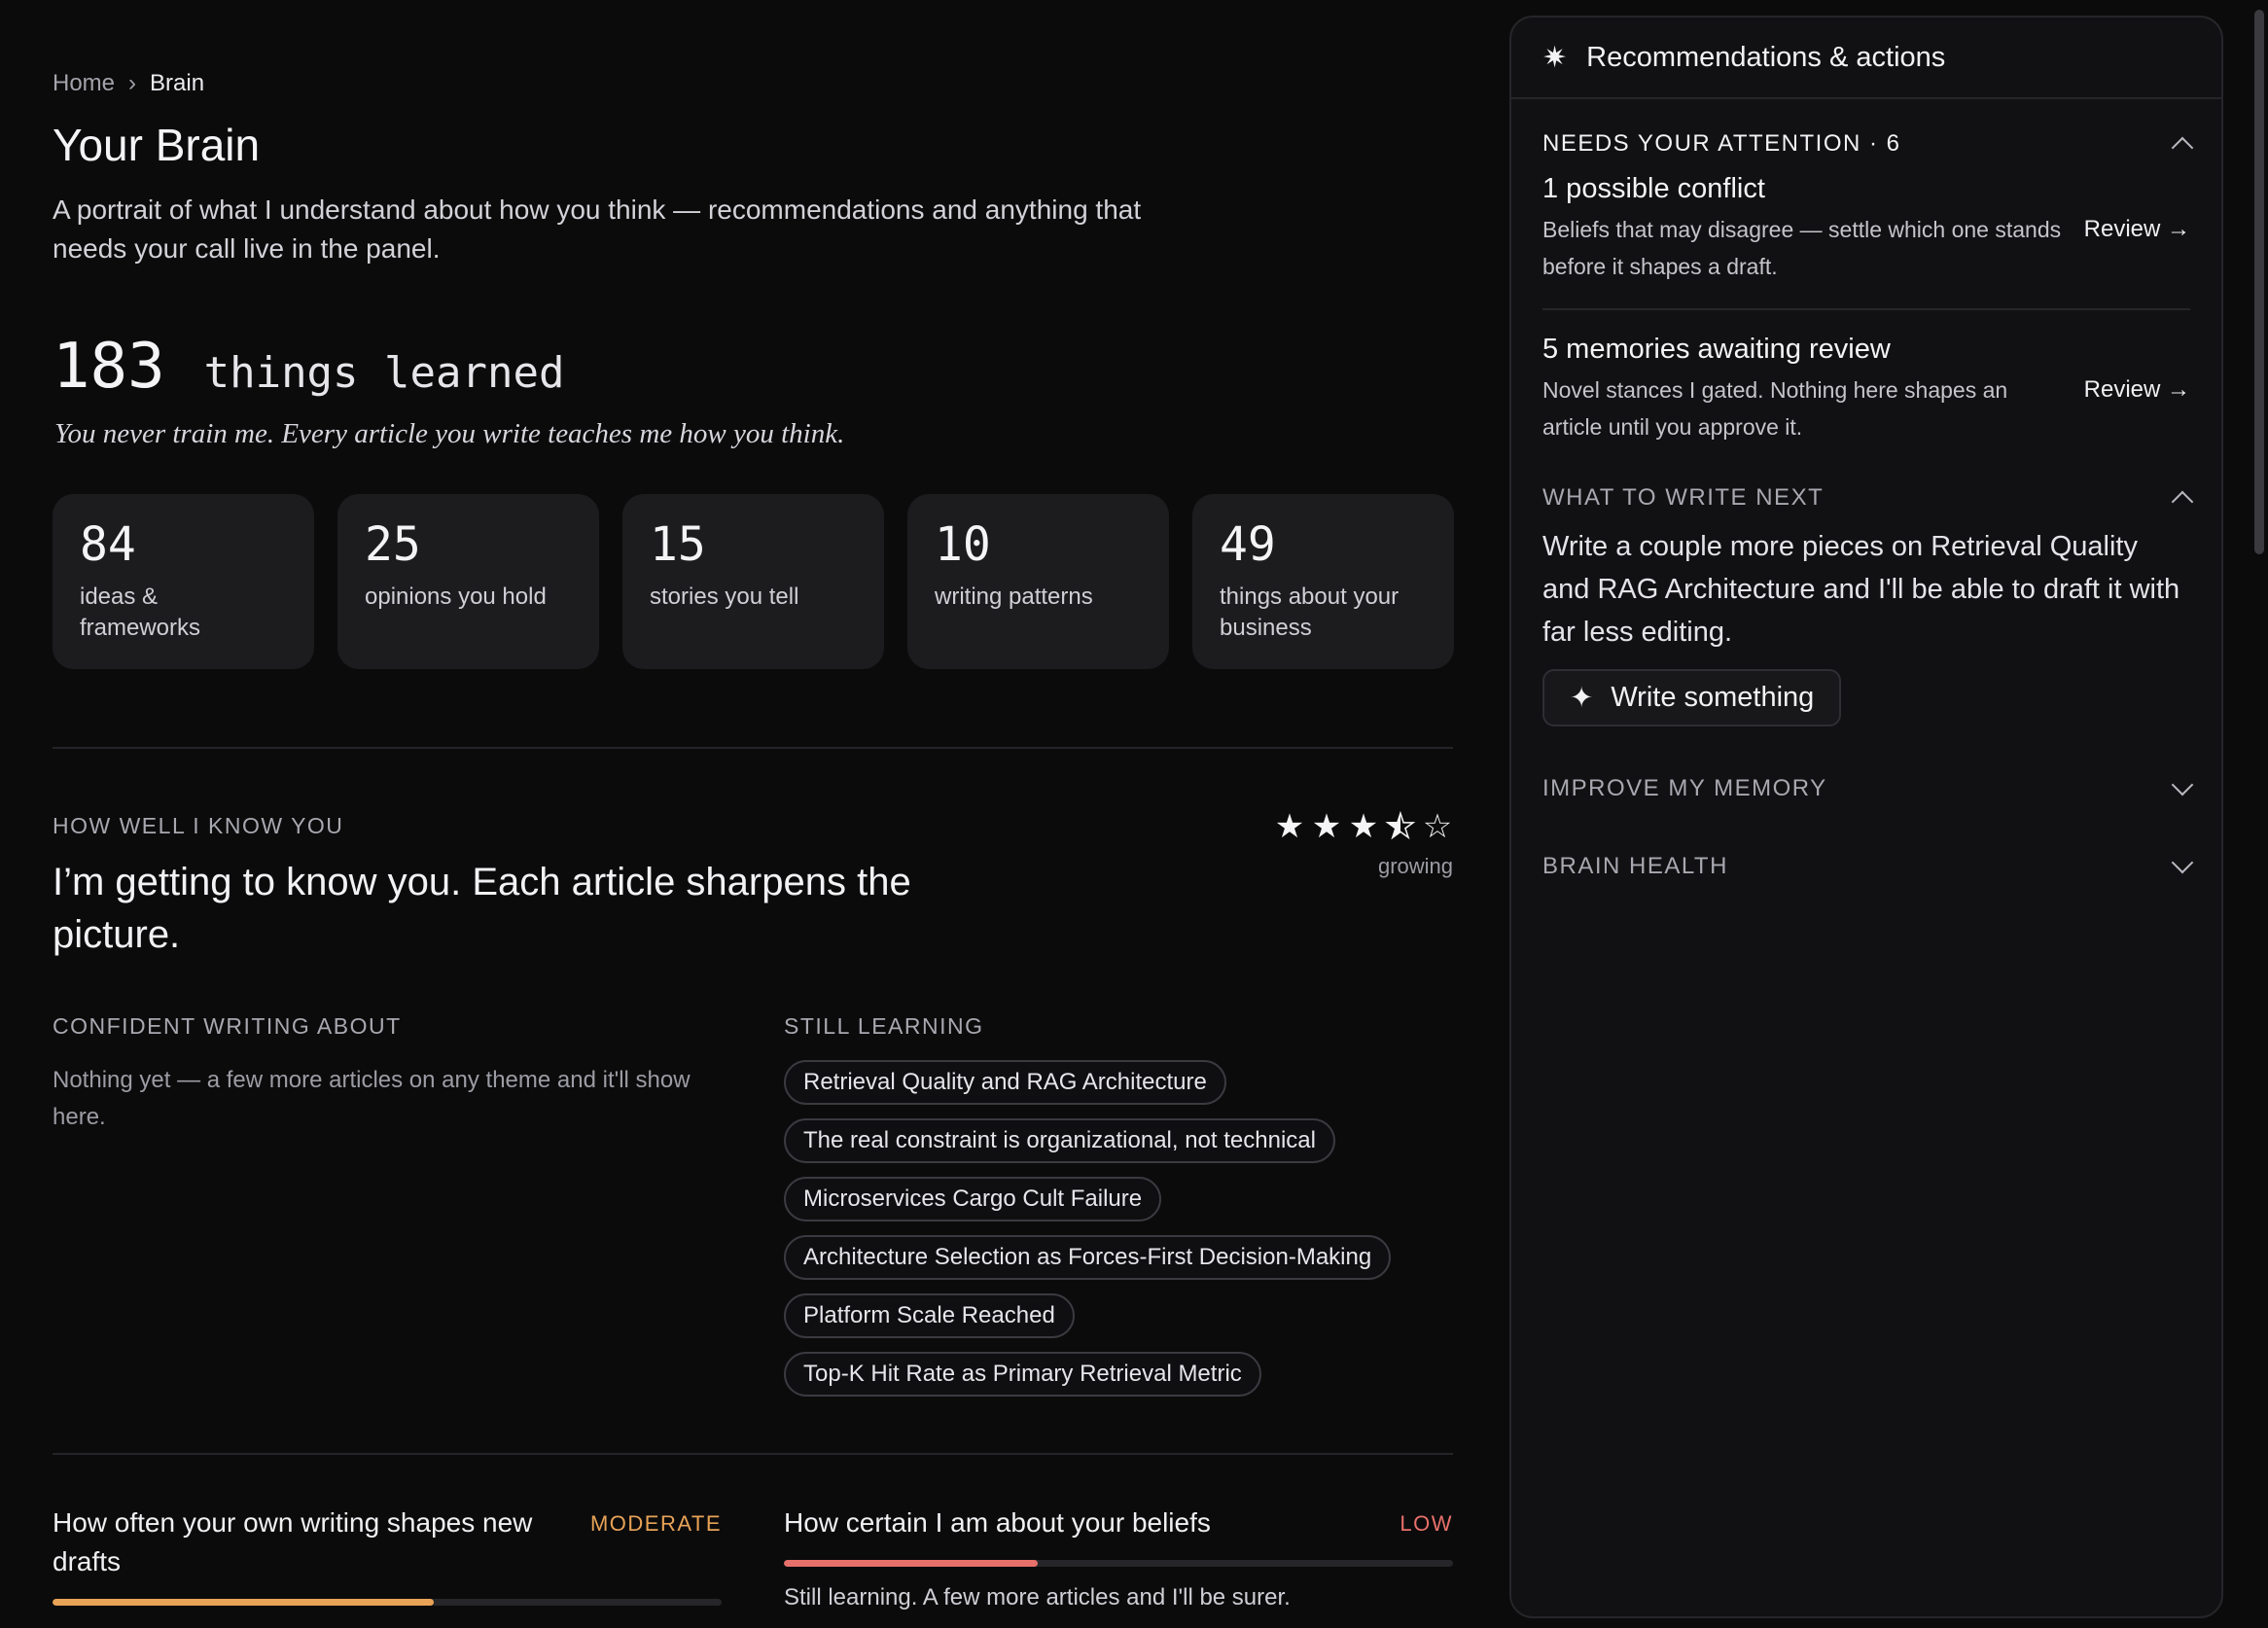  What do you see at coordinates (1415, 866) in the screenshot?
I see `rating-label: growing` at bounding box center [1415, 866].